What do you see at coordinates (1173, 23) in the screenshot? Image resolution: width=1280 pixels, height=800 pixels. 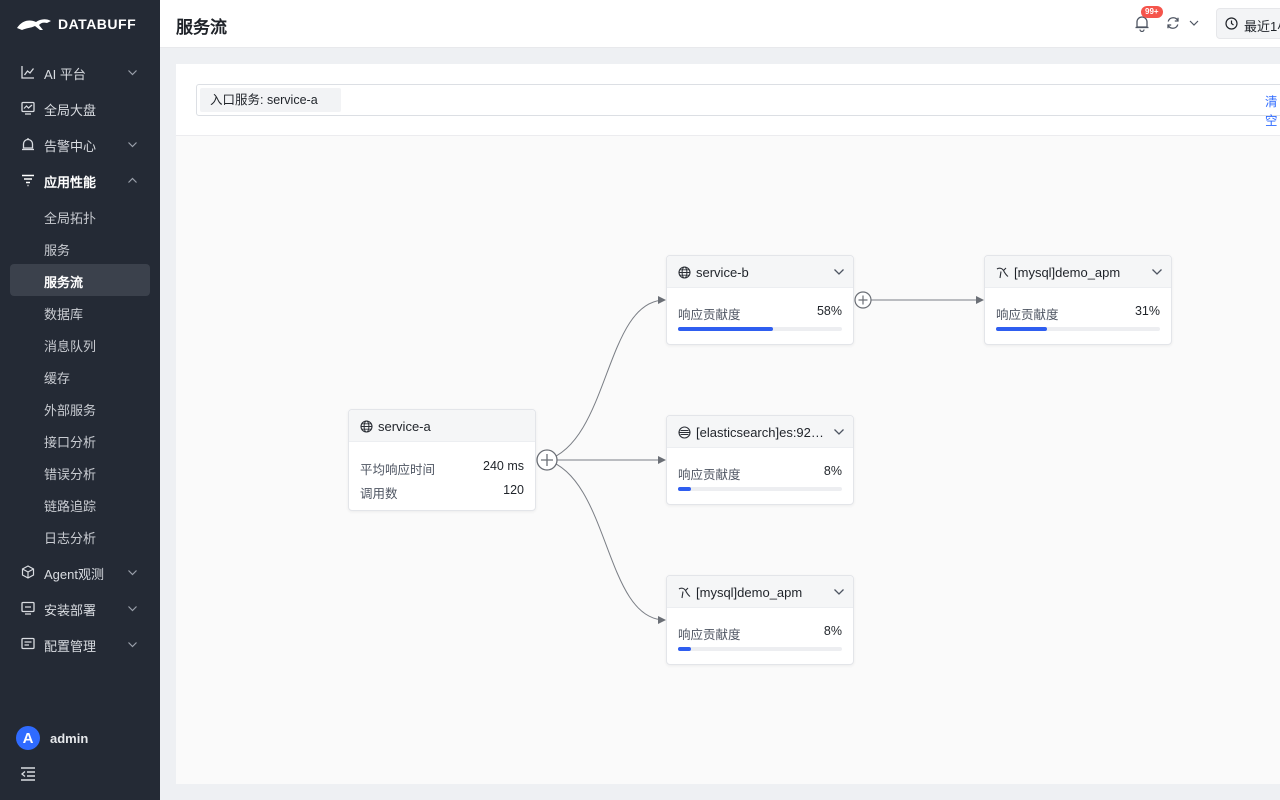 I see `refresh-icon` at bounding box center [1173, 23].